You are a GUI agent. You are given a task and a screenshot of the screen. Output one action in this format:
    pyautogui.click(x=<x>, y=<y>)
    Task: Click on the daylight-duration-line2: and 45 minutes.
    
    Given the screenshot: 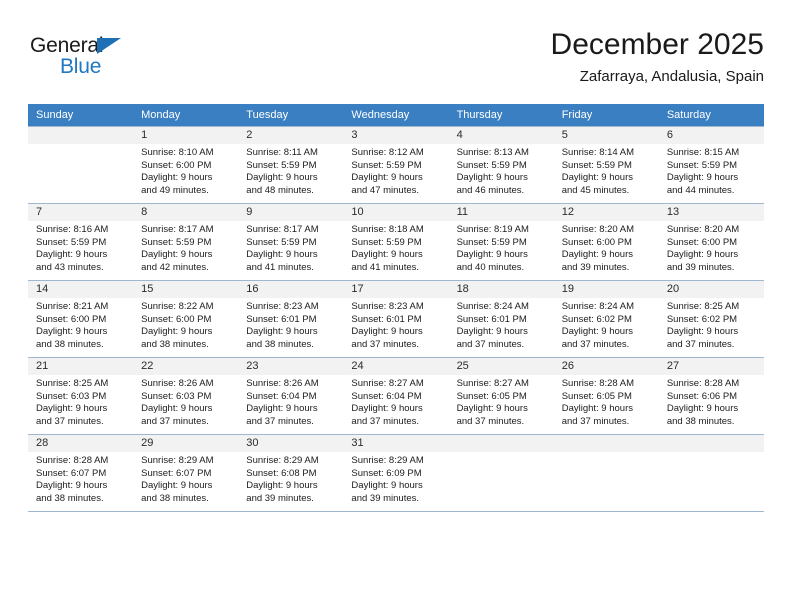 What is the action you would take?
    pyautogui.click(x=595, y=190)
    